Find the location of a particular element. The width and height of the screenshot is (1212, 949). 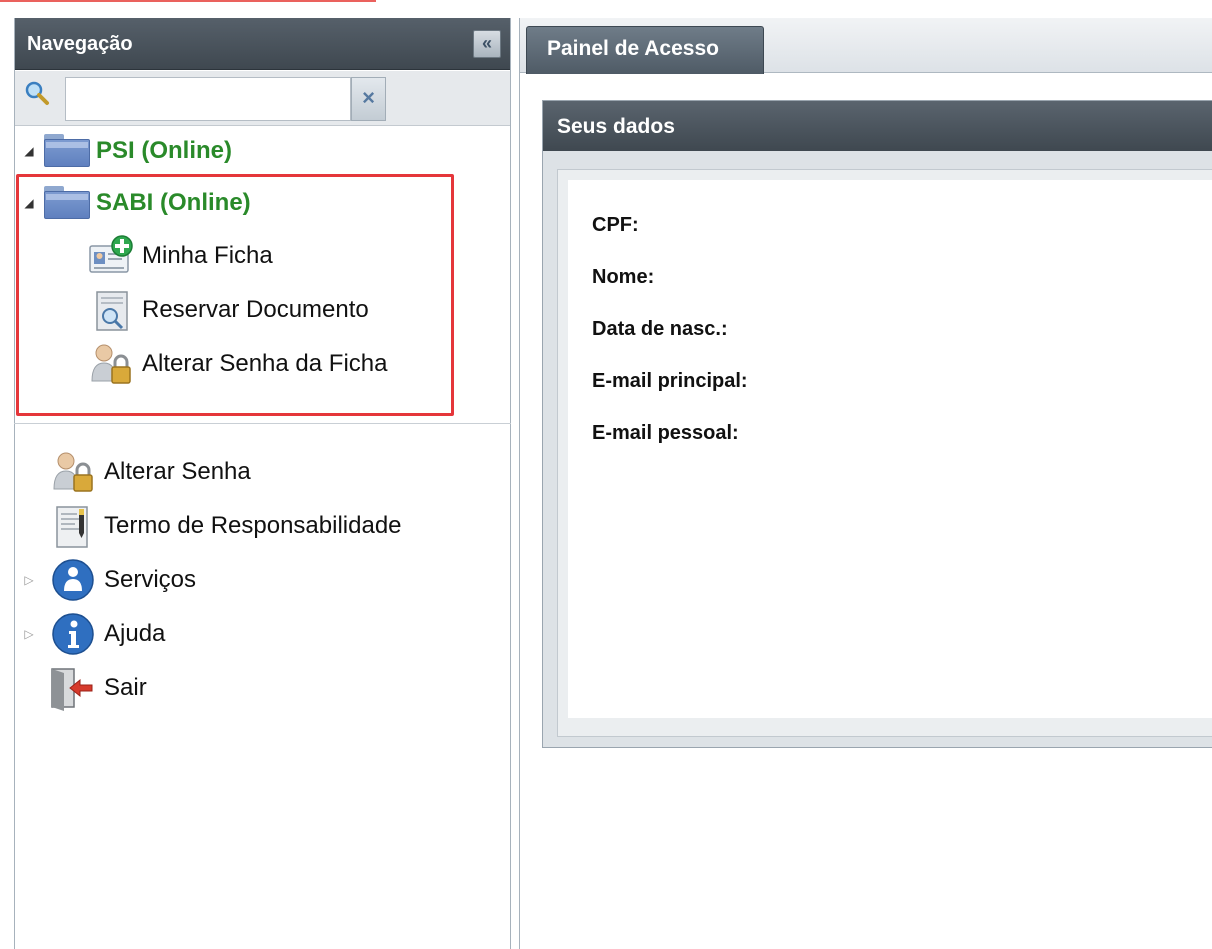

top-red-line is located at coordinates (188, 1).